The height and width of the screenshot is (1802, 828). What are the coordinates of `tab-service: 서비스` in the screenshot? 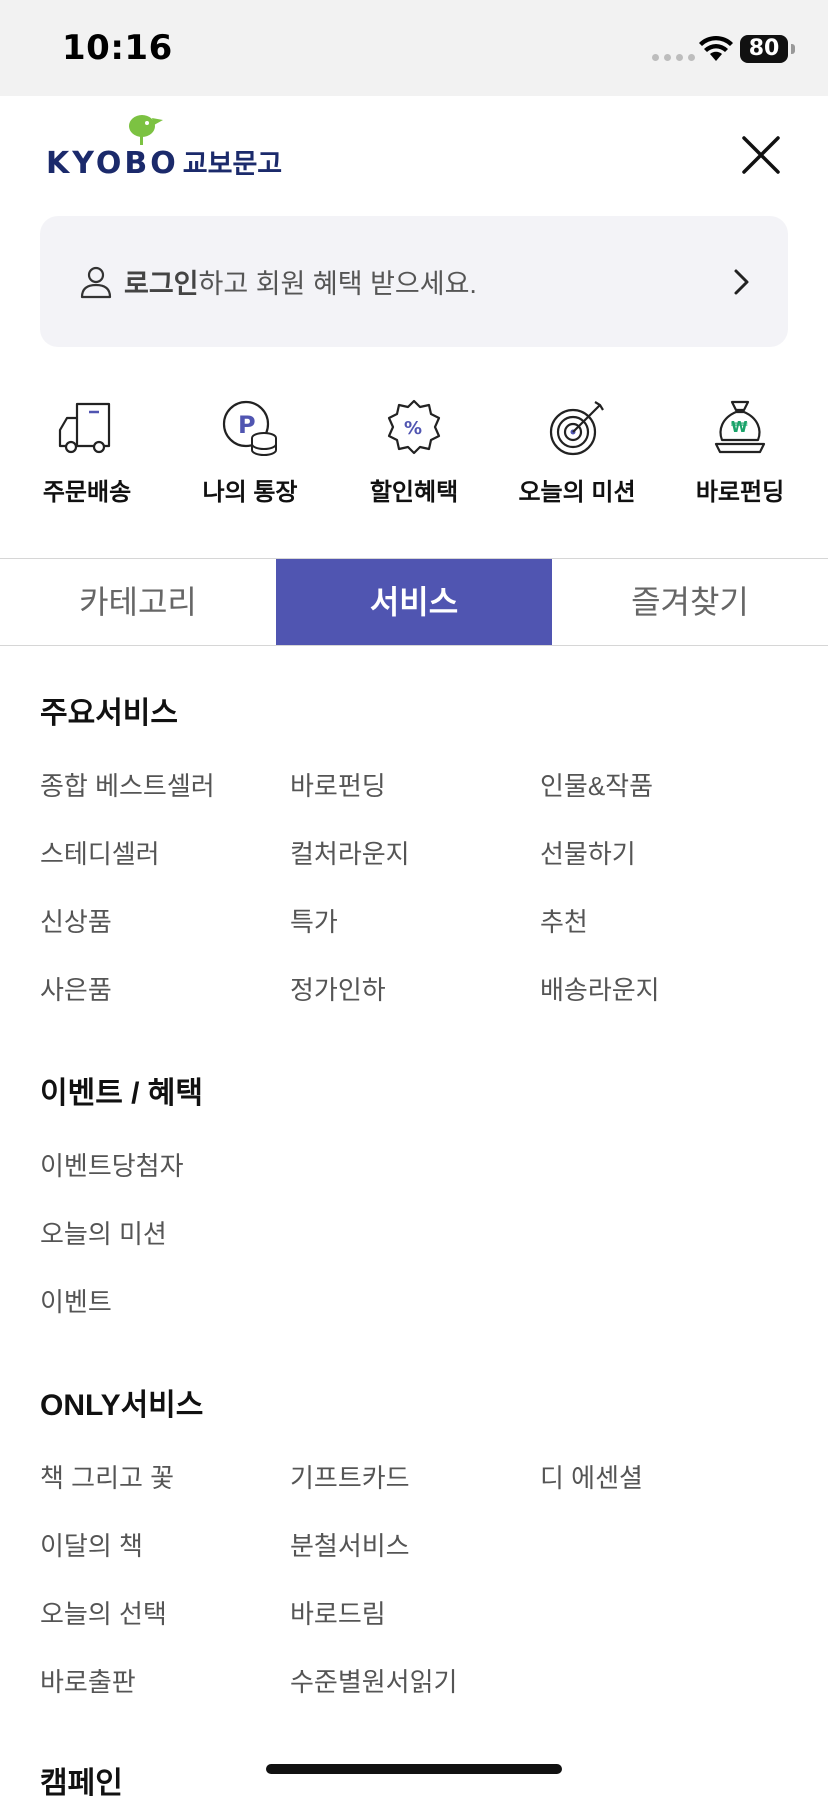 It's located at (414, 602).